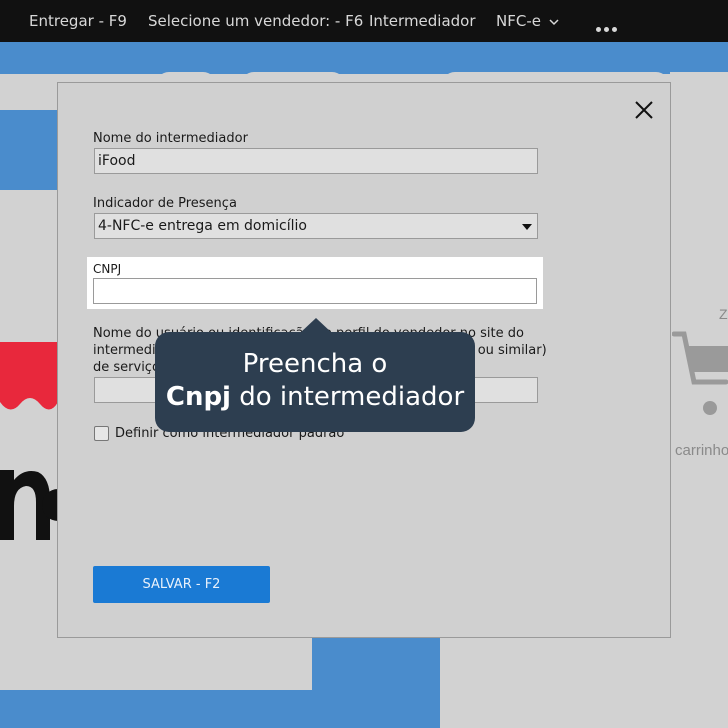 The image size is (728, 728). What do you see at coordinates (723, 314) in the screenshot?
I see `background-letter: Z` at bounding box center [723, 314].